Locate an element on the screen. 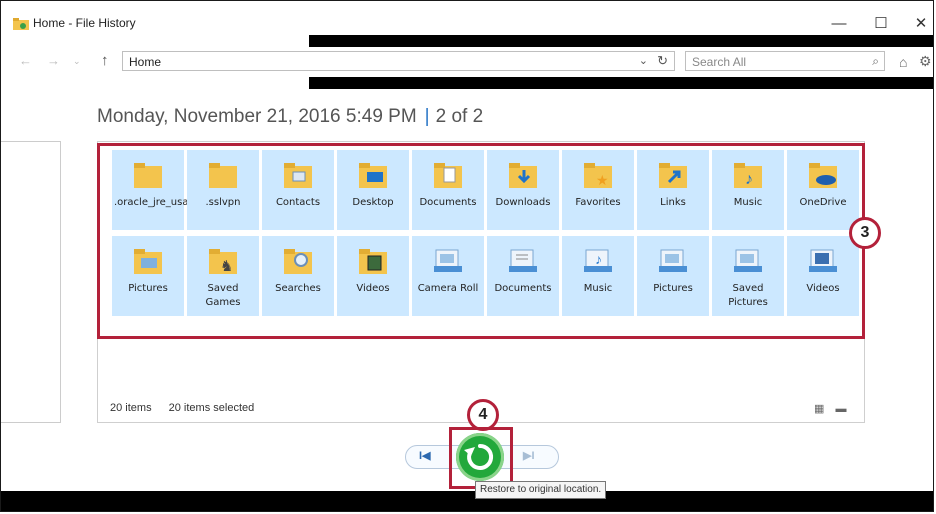 The image size is (936, 514). search-placeholder: Search All is located at coordinates (719, 62).